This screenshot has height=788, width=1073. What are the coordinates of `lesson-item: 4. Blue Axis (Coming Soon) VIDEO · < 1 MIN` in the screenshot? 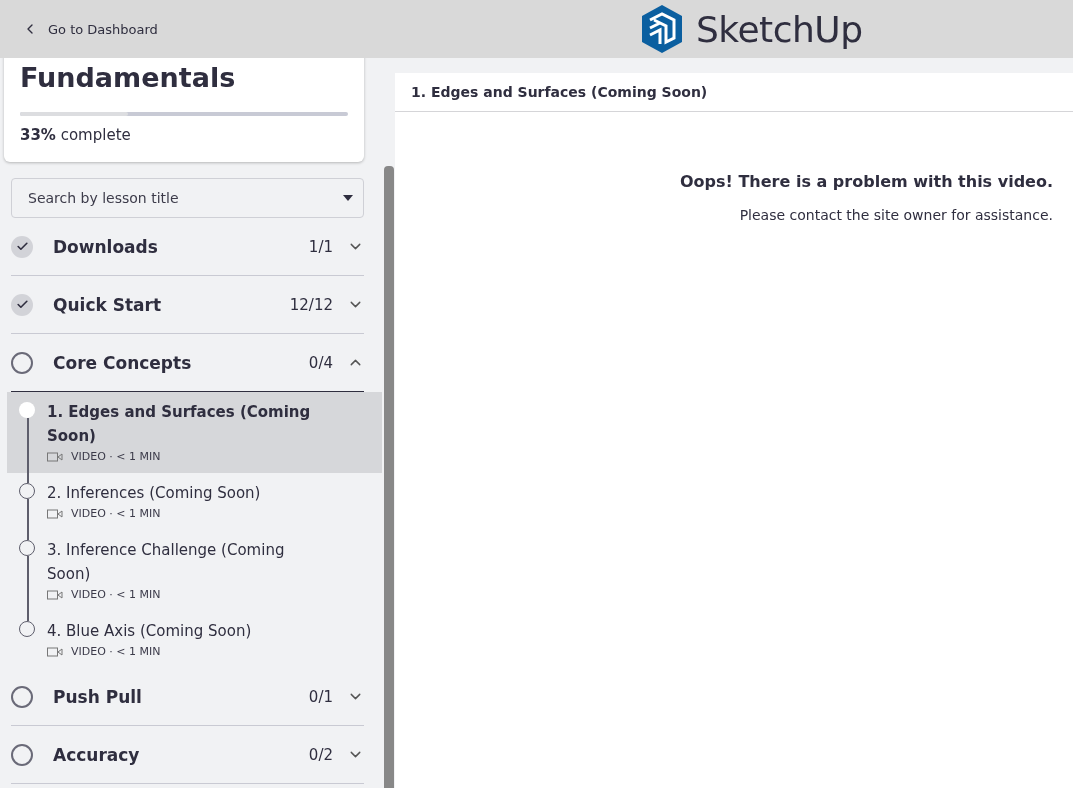 It's located at (194, 639).